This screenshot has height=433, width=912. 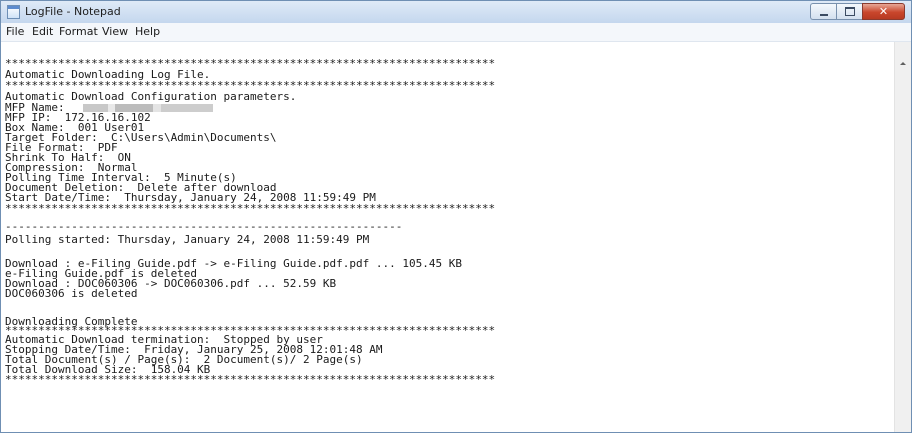 I want to click on menu-view: View, so click(x=115, y=31).